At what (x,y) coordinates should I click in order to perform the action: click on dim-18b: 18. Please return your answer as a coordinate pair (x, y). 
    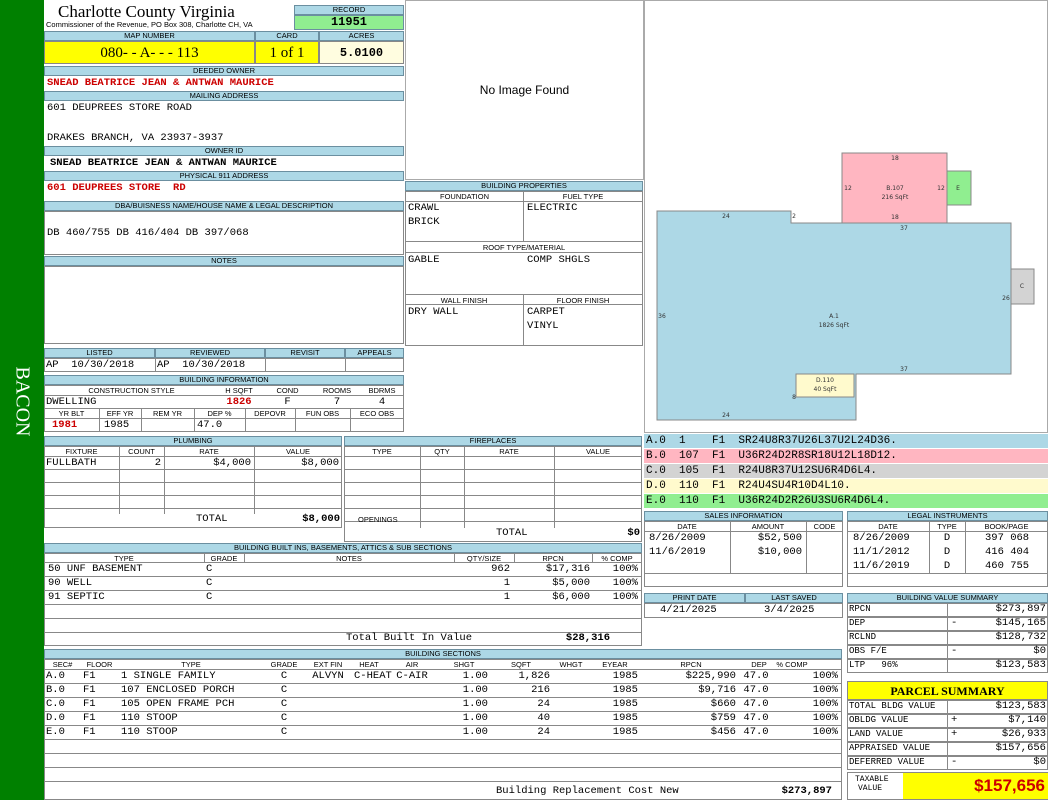
    Looking at the image, I should click on (895, 217).